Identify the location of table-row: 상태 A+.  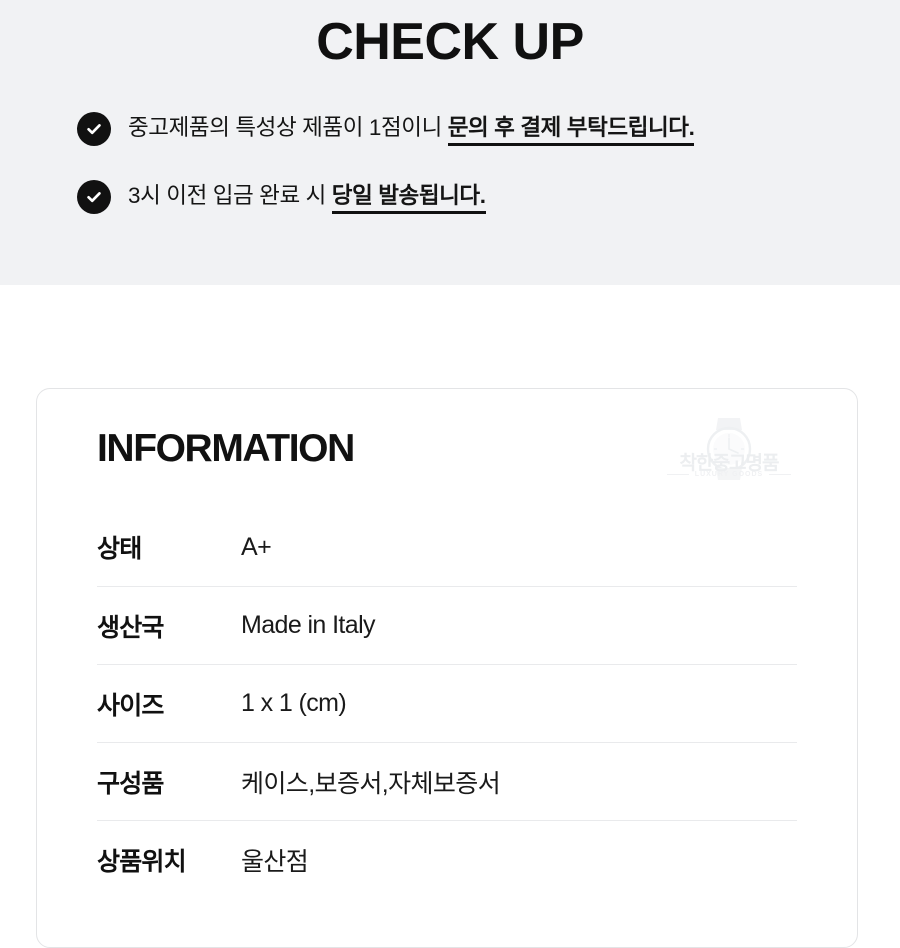
(447, 547).